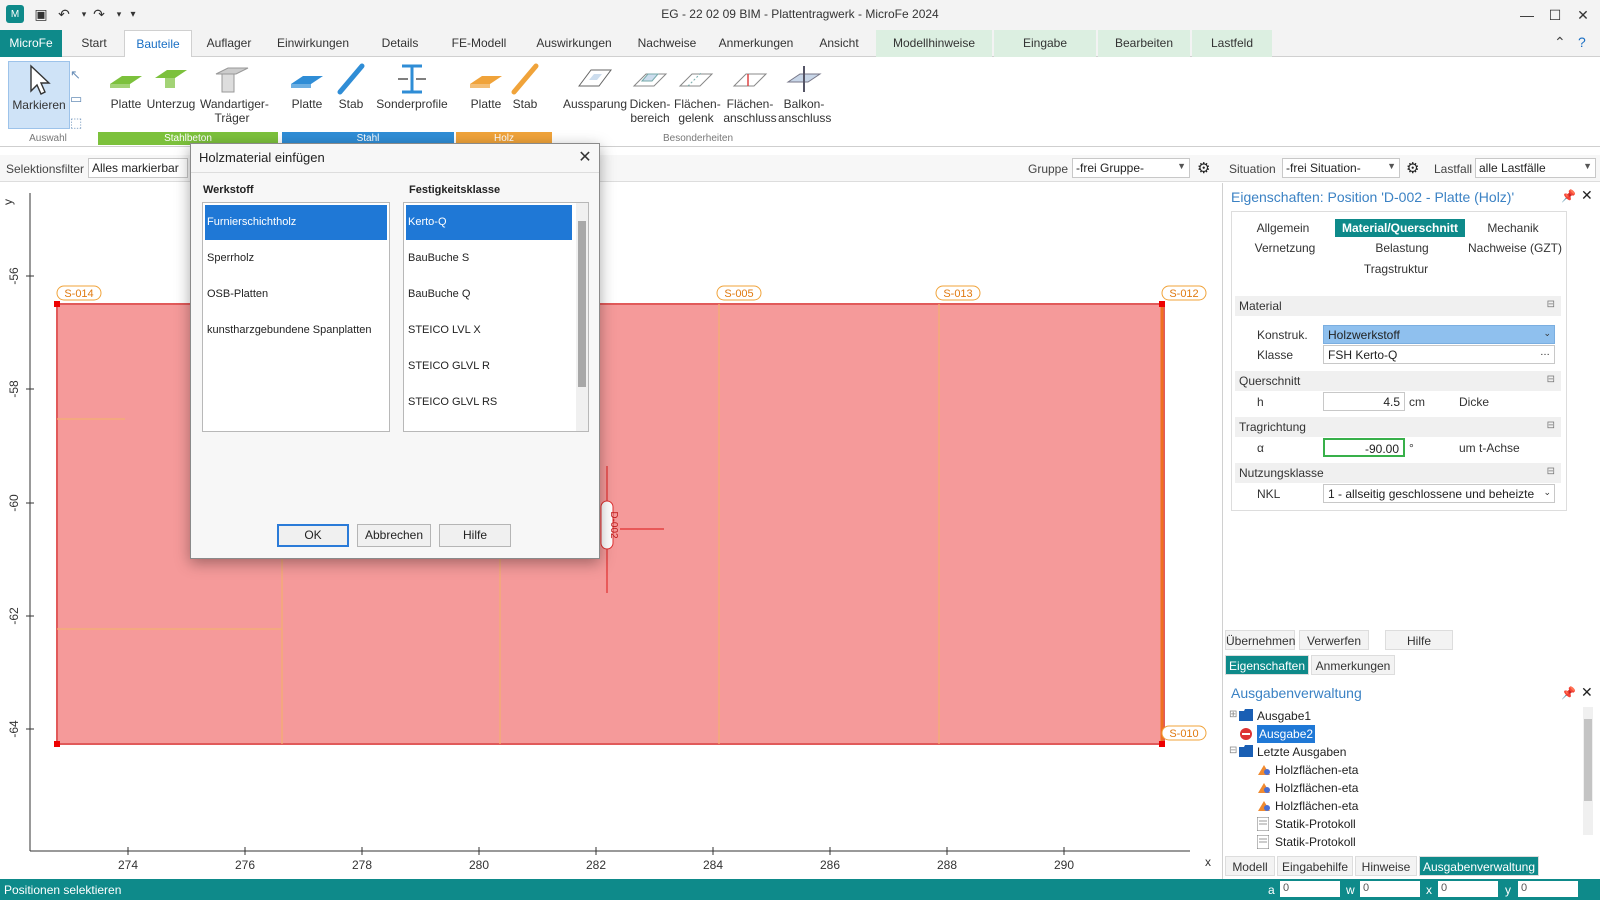 This screenshot has width=1600, height=900. I want to click on ribbon-platte-button: Platte, so click(486, 86).